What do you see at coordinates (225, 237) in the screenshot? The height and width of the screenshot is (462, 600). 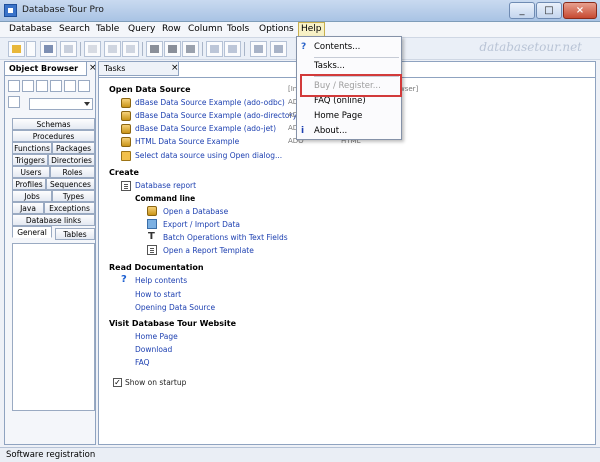 I see `link-batch-operations: Batch Operations with Text Fields` at bounding box center [225, 237].